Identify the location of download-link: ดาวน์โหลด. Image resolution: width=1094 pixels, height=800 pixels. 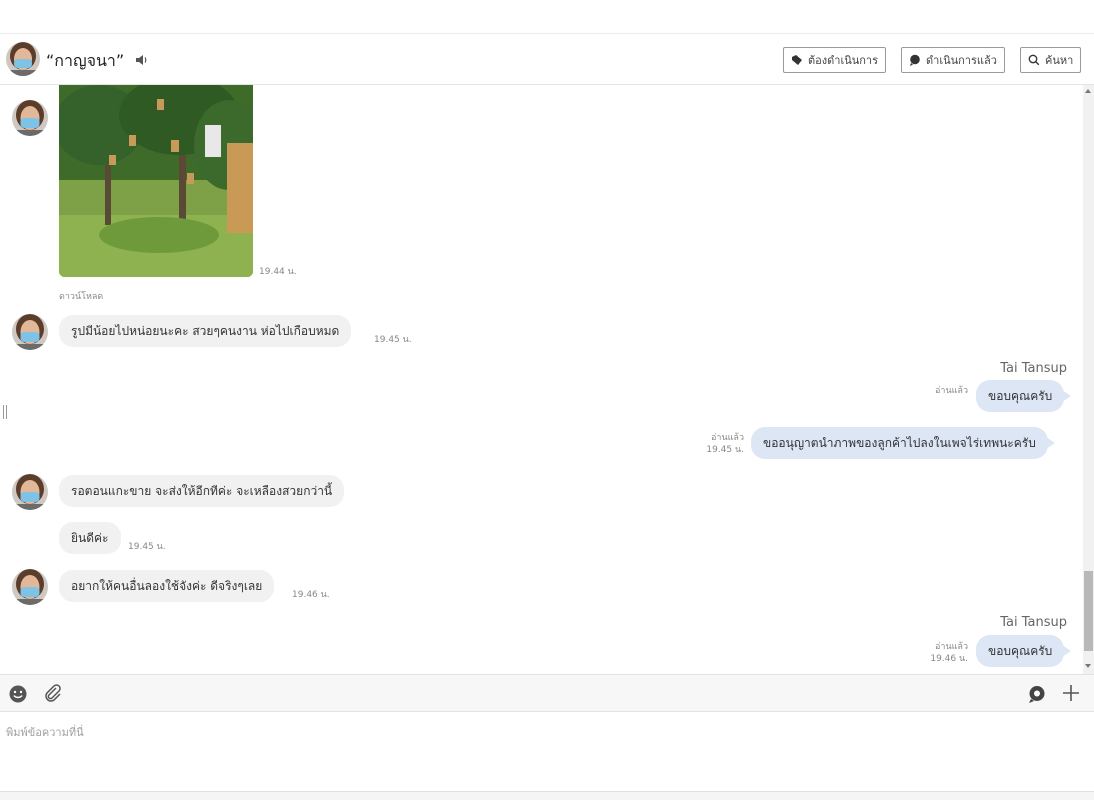
(81, 296).